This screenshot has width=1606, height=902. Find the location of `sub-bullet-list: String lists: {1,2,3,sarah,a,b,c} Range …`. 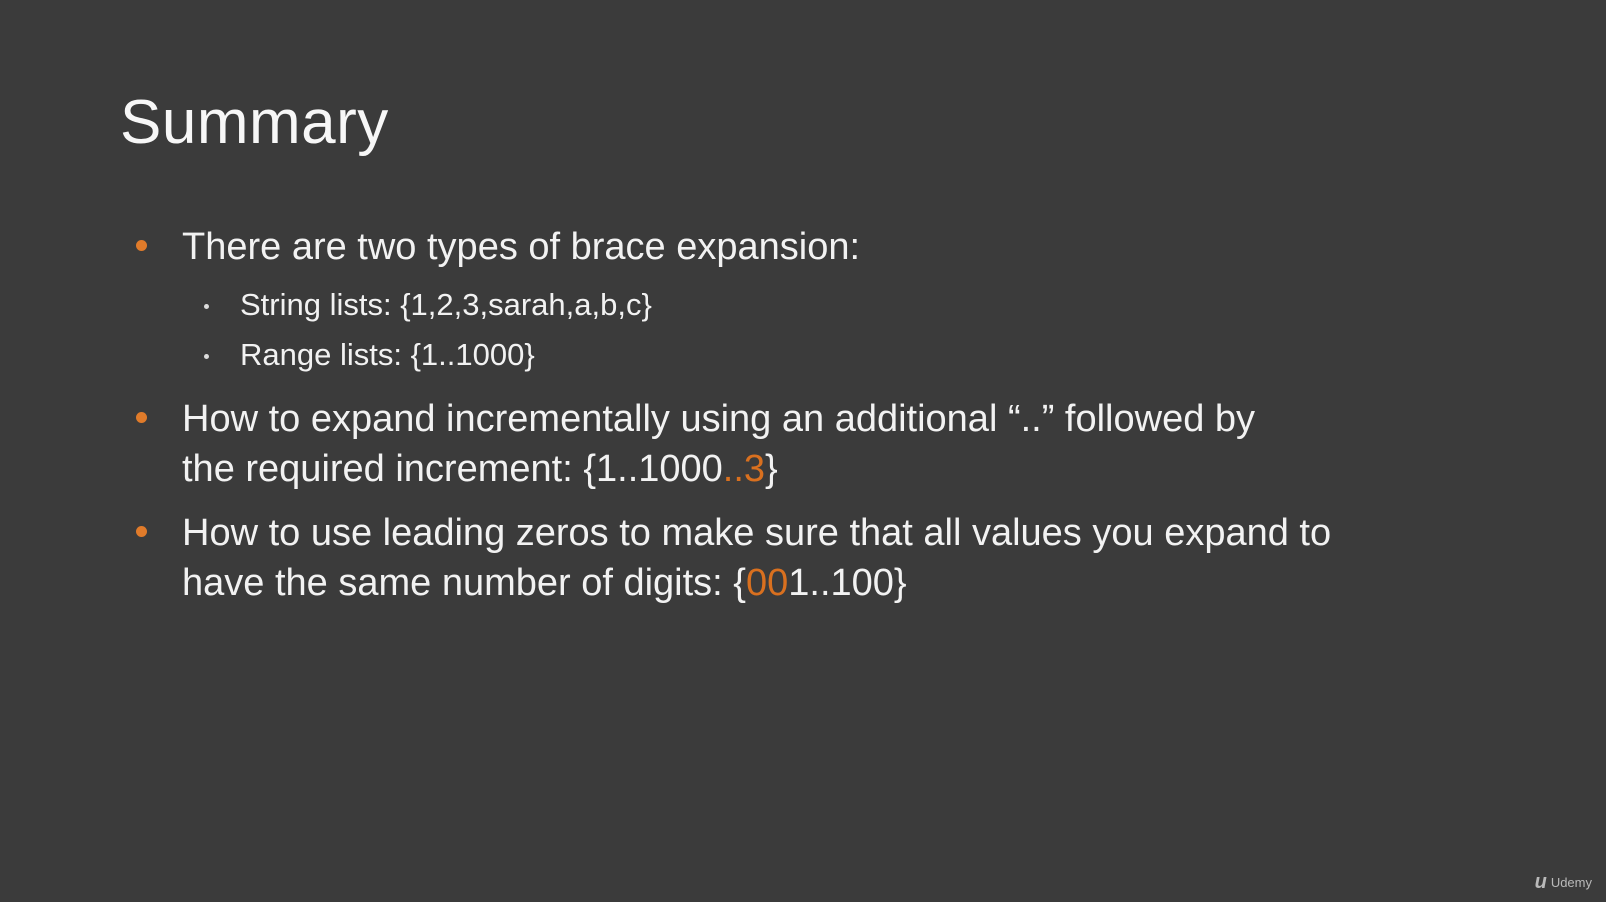

sub-bullet-list: String lists: {1,2,3,sarah,a,b,c} Range … is located at coordinates (849, 330).